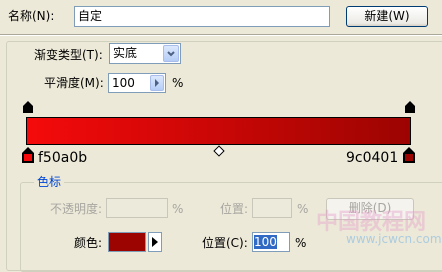  Describe the element at coordinates (303, 209) in the screenshot. I see `opacity-location-unit: %` at that location.